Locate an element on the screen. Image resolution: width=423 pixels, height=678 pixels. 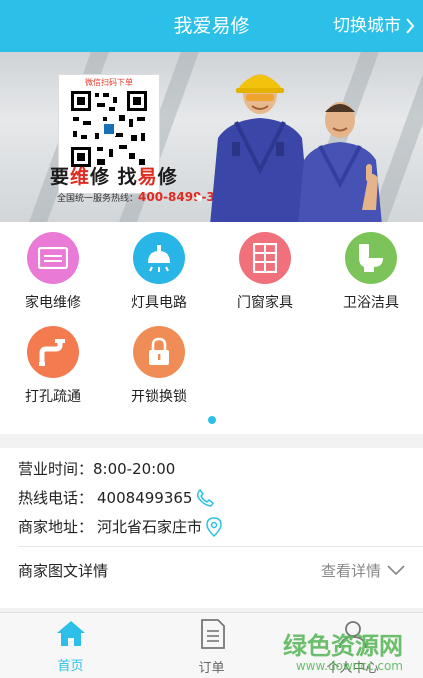
category-drilling-unclogging: 打孔疏通 is located at coordinates (53, 366).